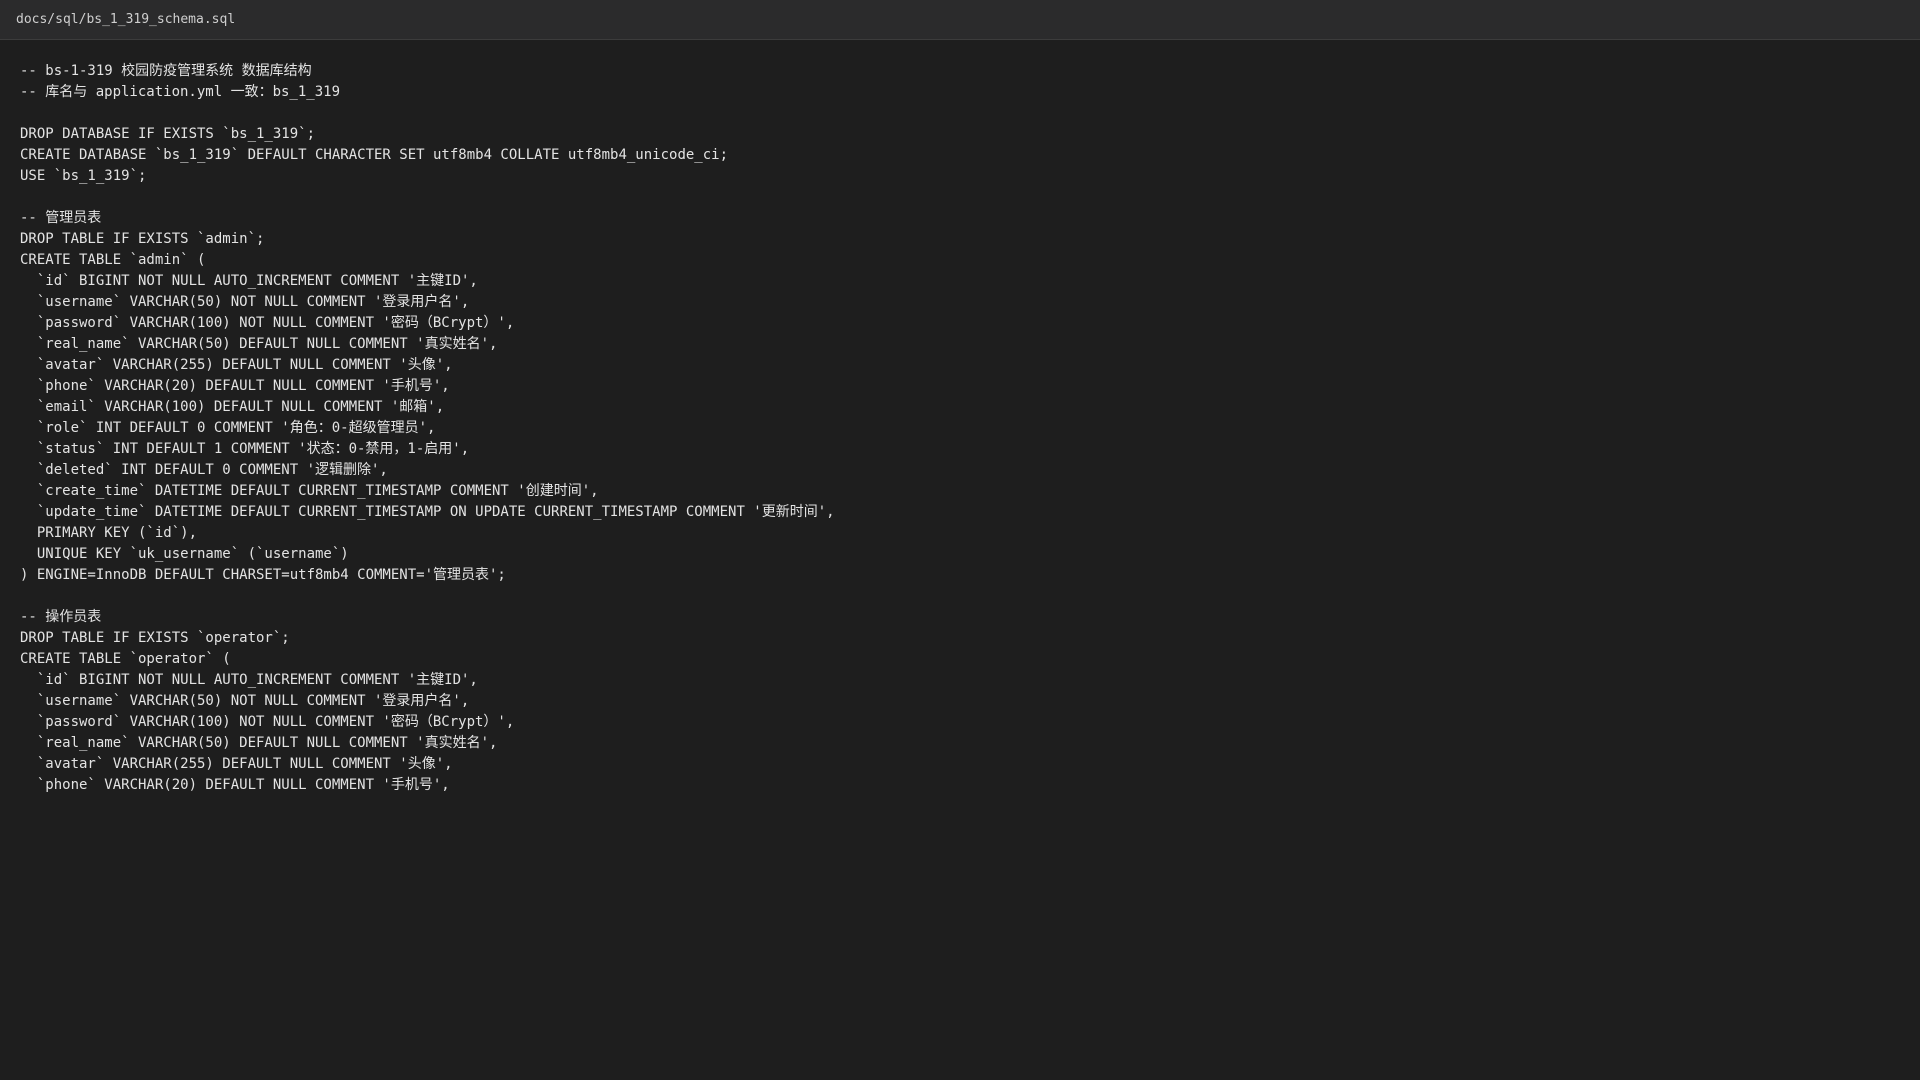 The height and width of the screenshot is (1080, 1920). What do you see at coordinates (125, 19) in the screenshot?
I see `file-path-label: docs/sql/bs_1_319_schema.sql` at bounding box center [125, 19].